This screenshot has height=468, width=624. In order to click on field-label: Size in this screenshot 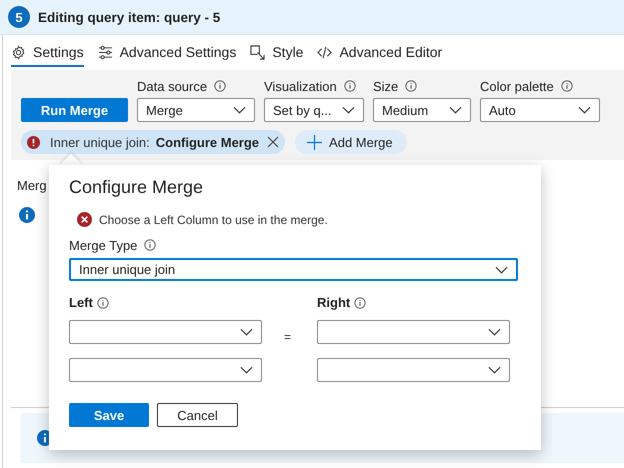, I will do `click(385, 86)`.